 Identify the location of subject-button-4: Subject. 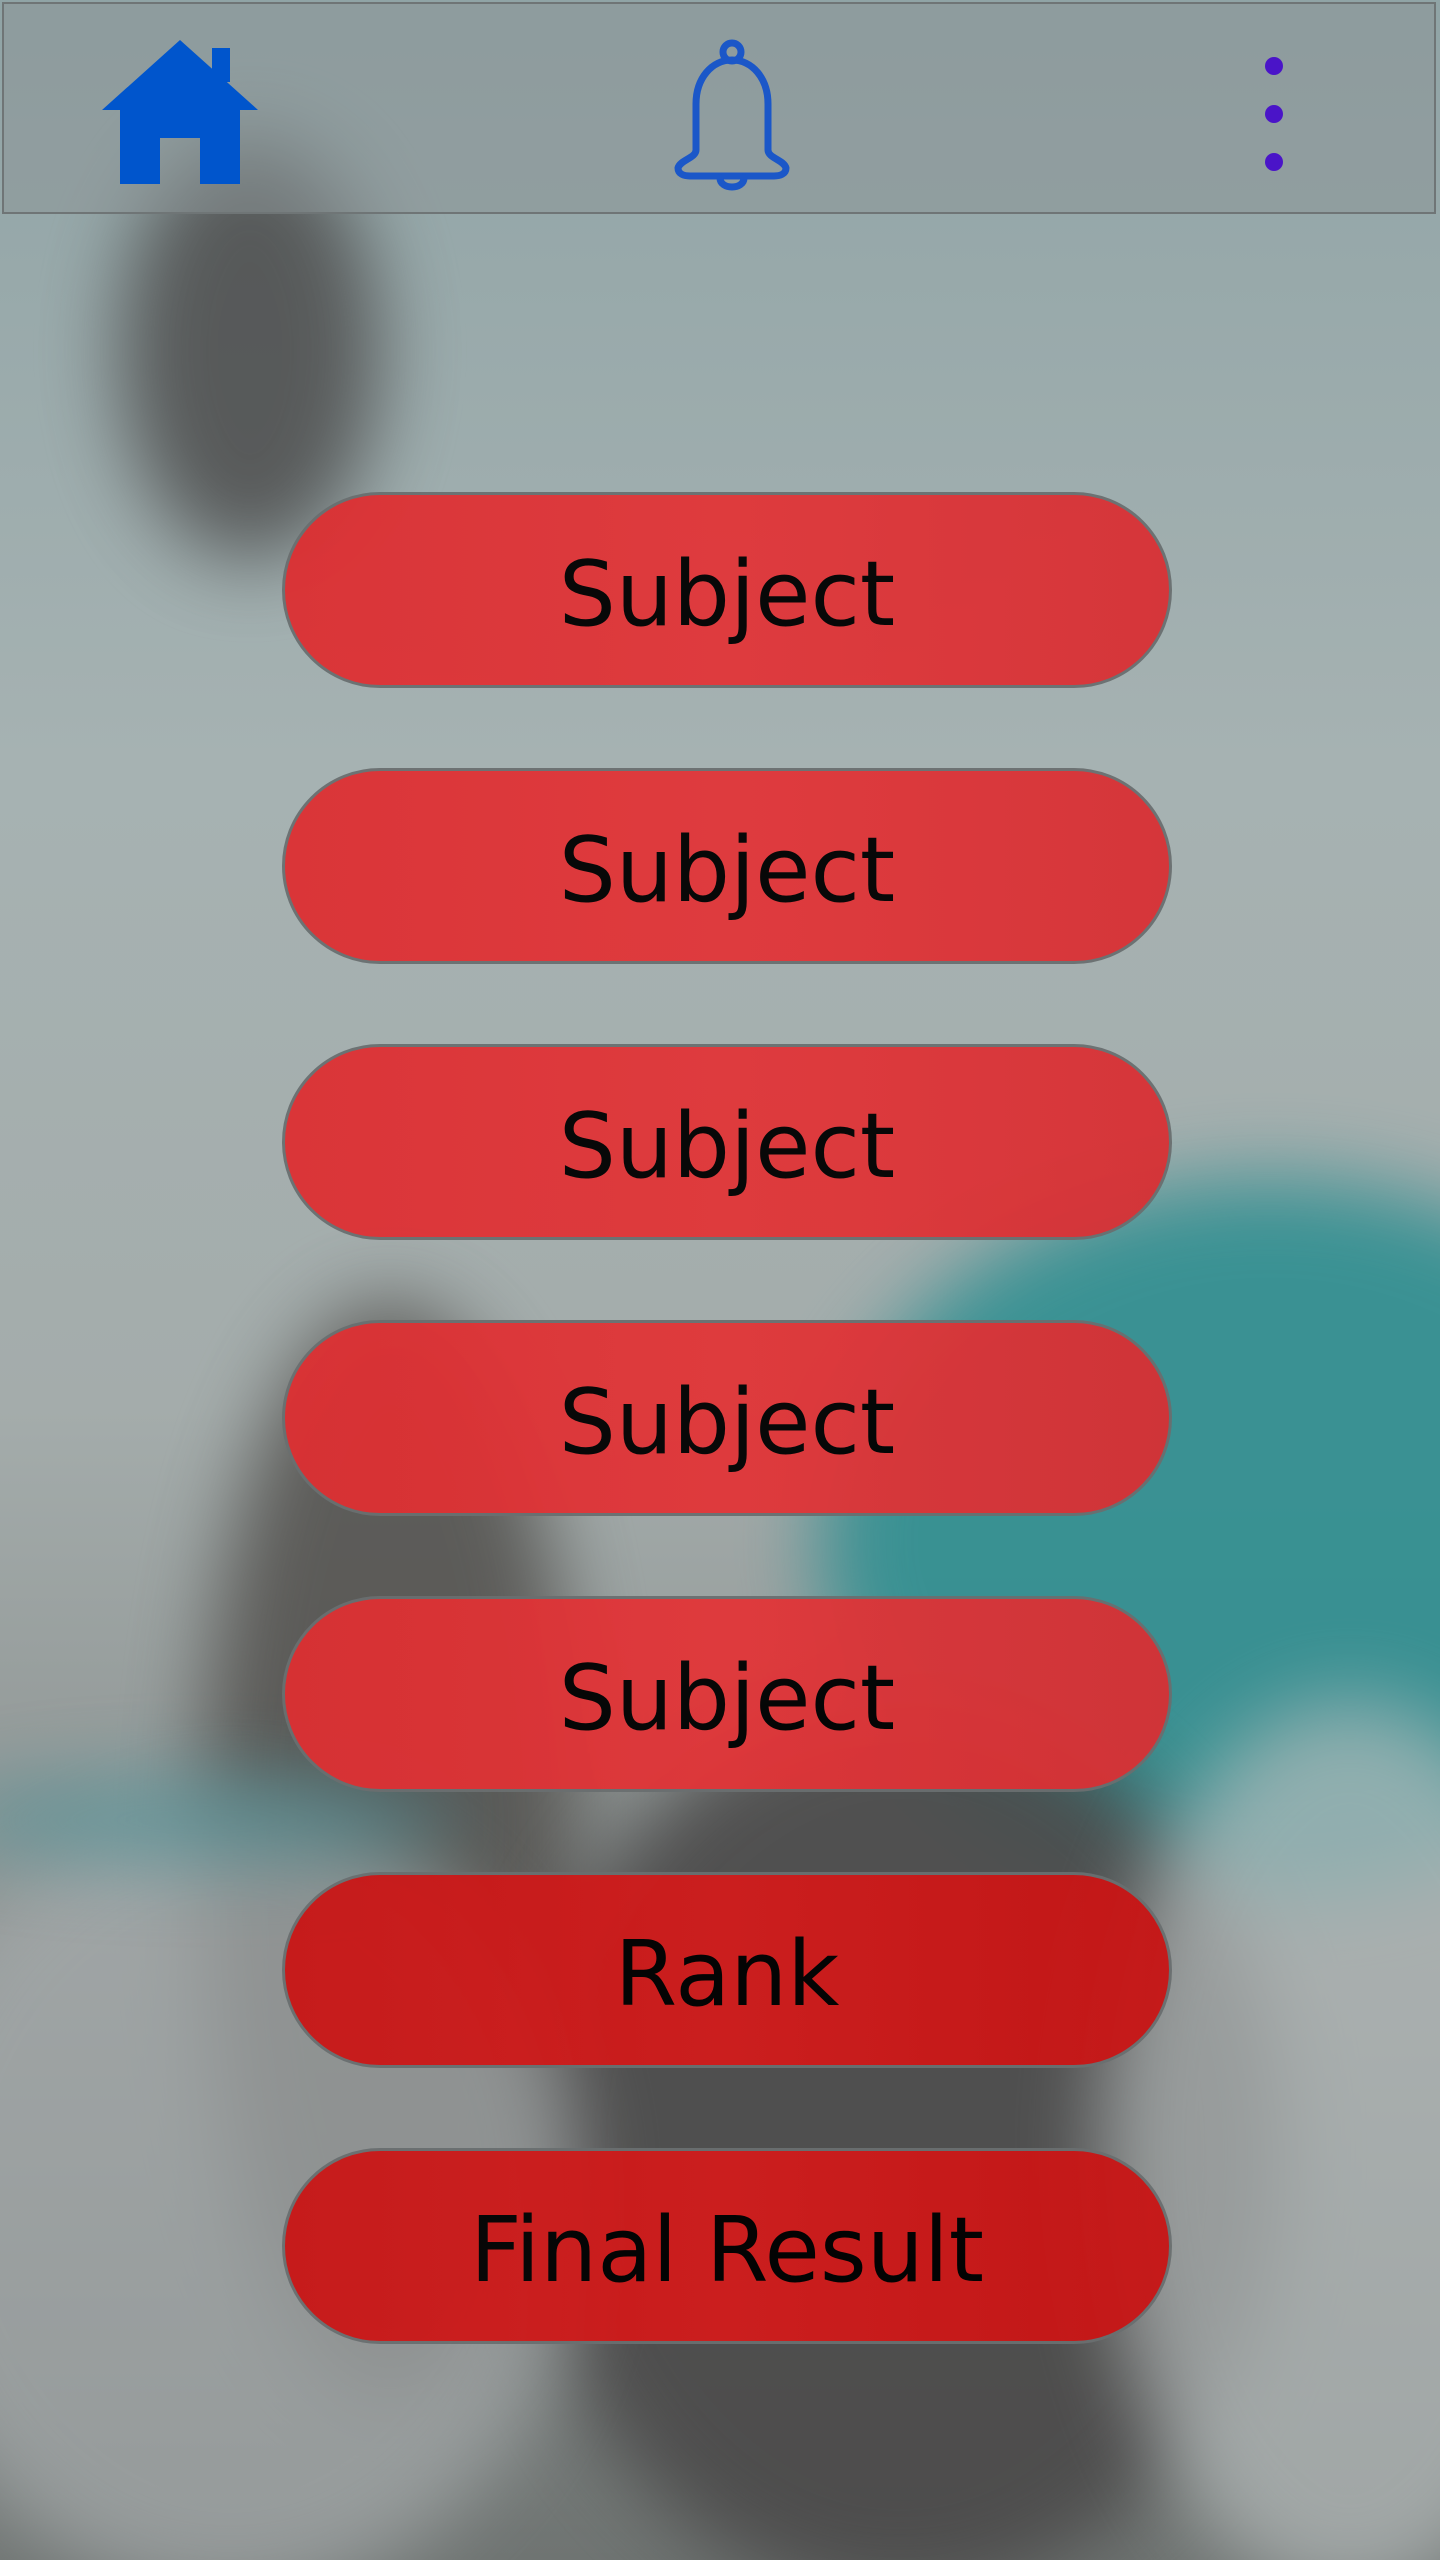
(727, 1418).